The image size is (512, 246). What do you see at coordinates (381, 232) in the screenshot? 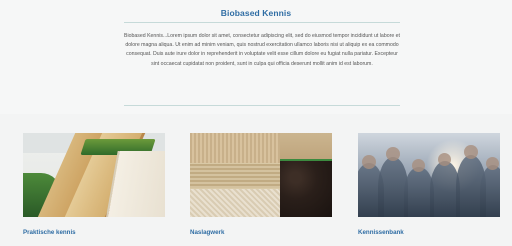
I see `card-link-kennissenbank: Kennissenbank` at bounding box center [381, 232].